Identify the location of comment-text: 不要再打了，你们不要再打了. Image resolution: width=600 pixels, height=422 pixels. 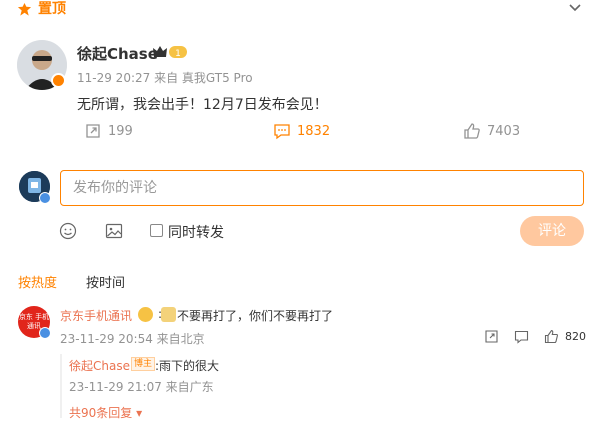
(255, 316).